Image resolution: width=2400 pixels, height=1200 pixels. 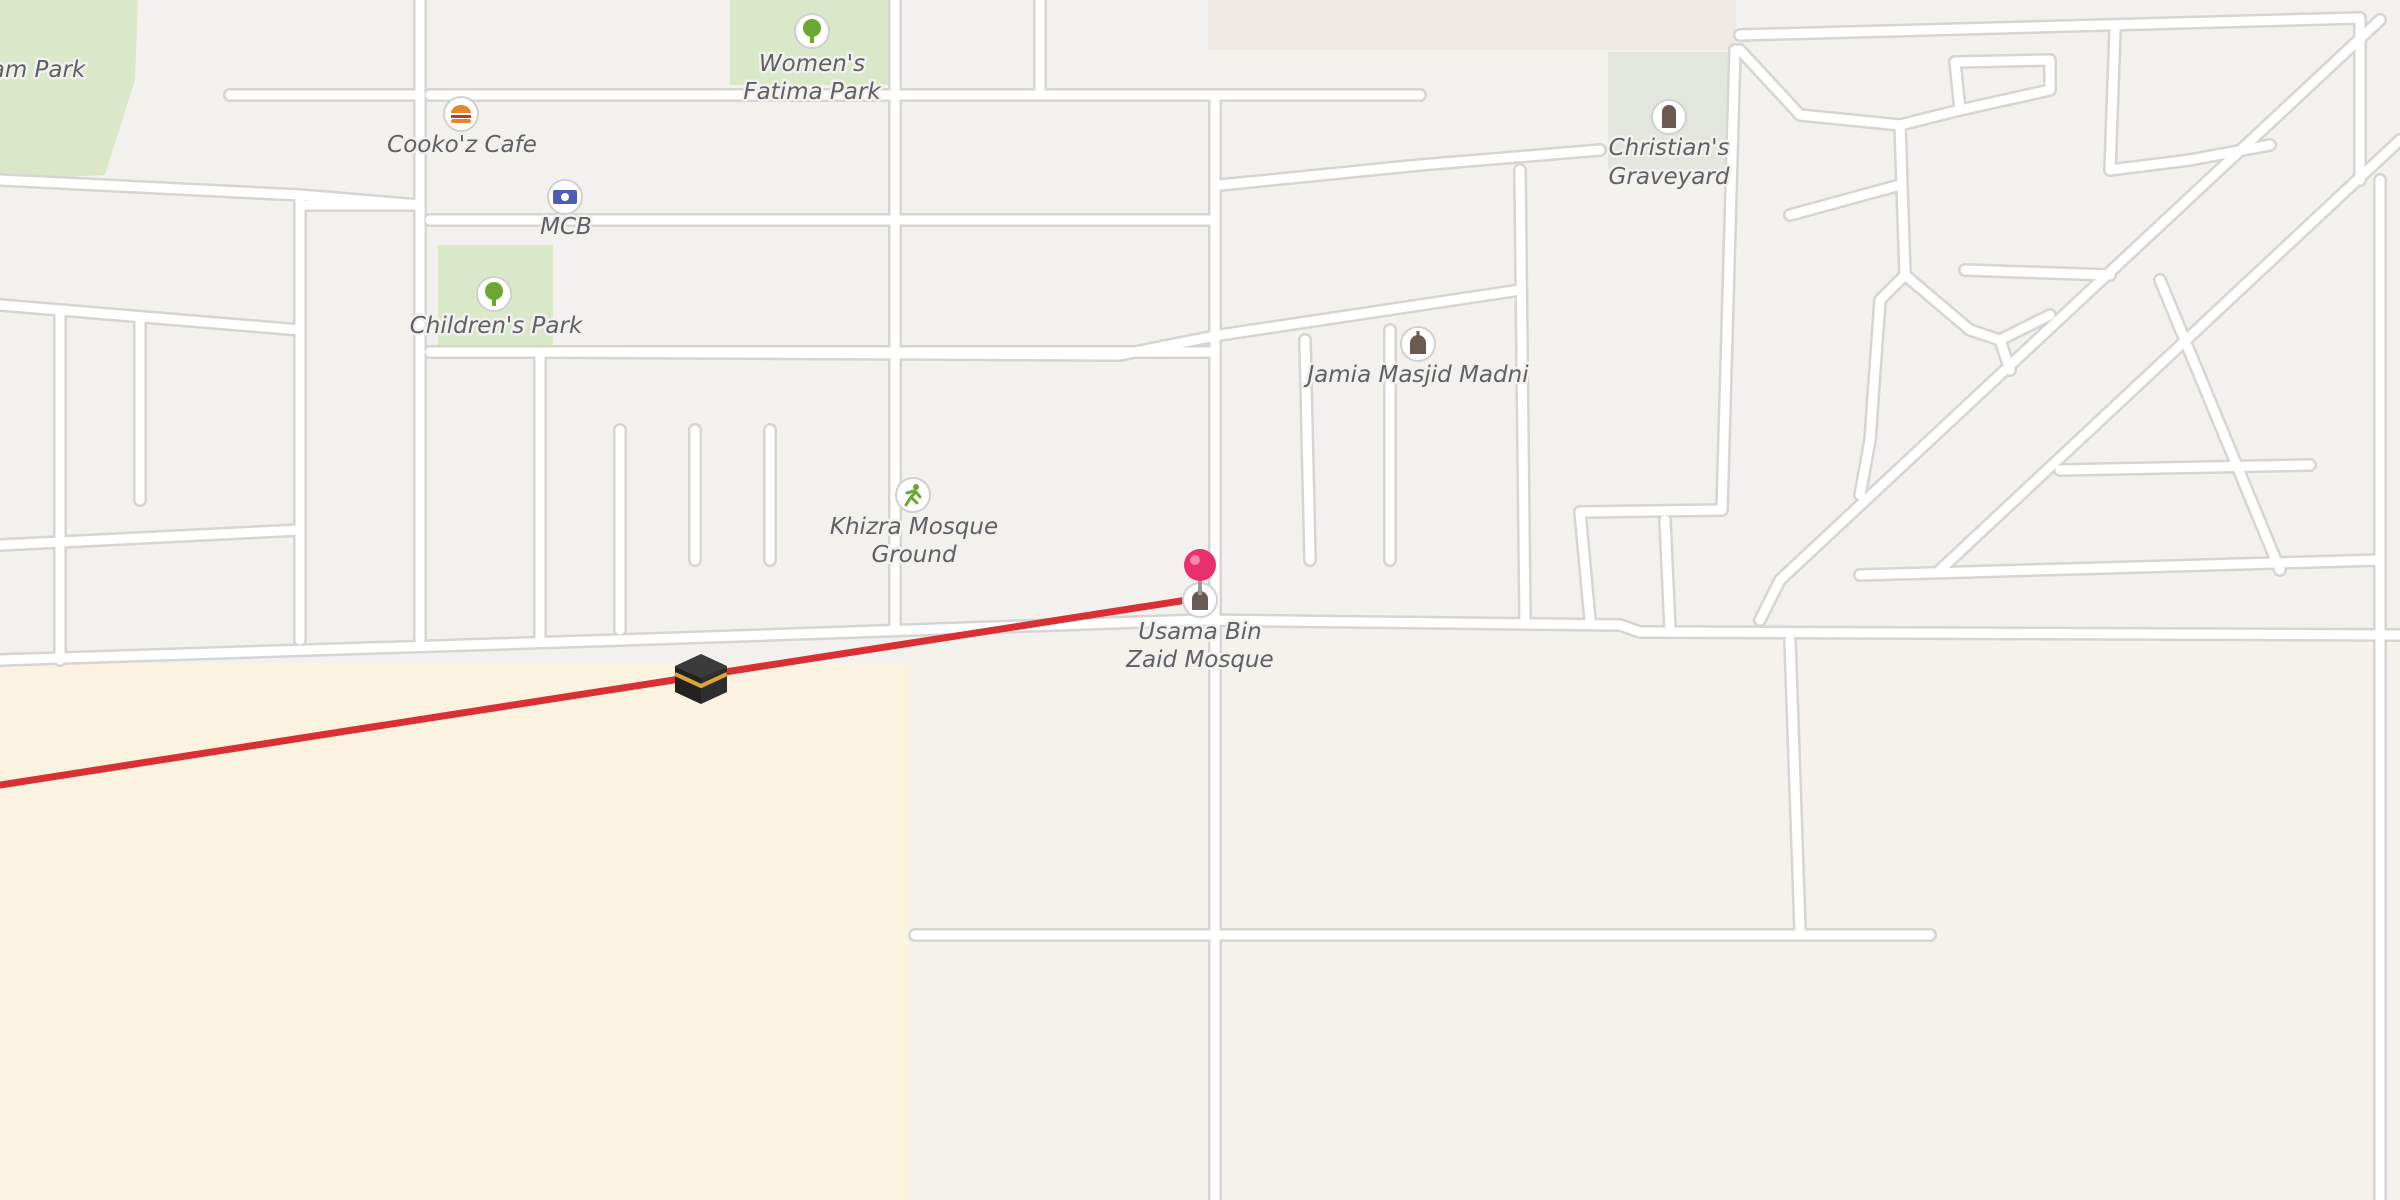 I want to click on usama-mosque-label-line2: Zaid Mosque, so click(x=1199, y=660).